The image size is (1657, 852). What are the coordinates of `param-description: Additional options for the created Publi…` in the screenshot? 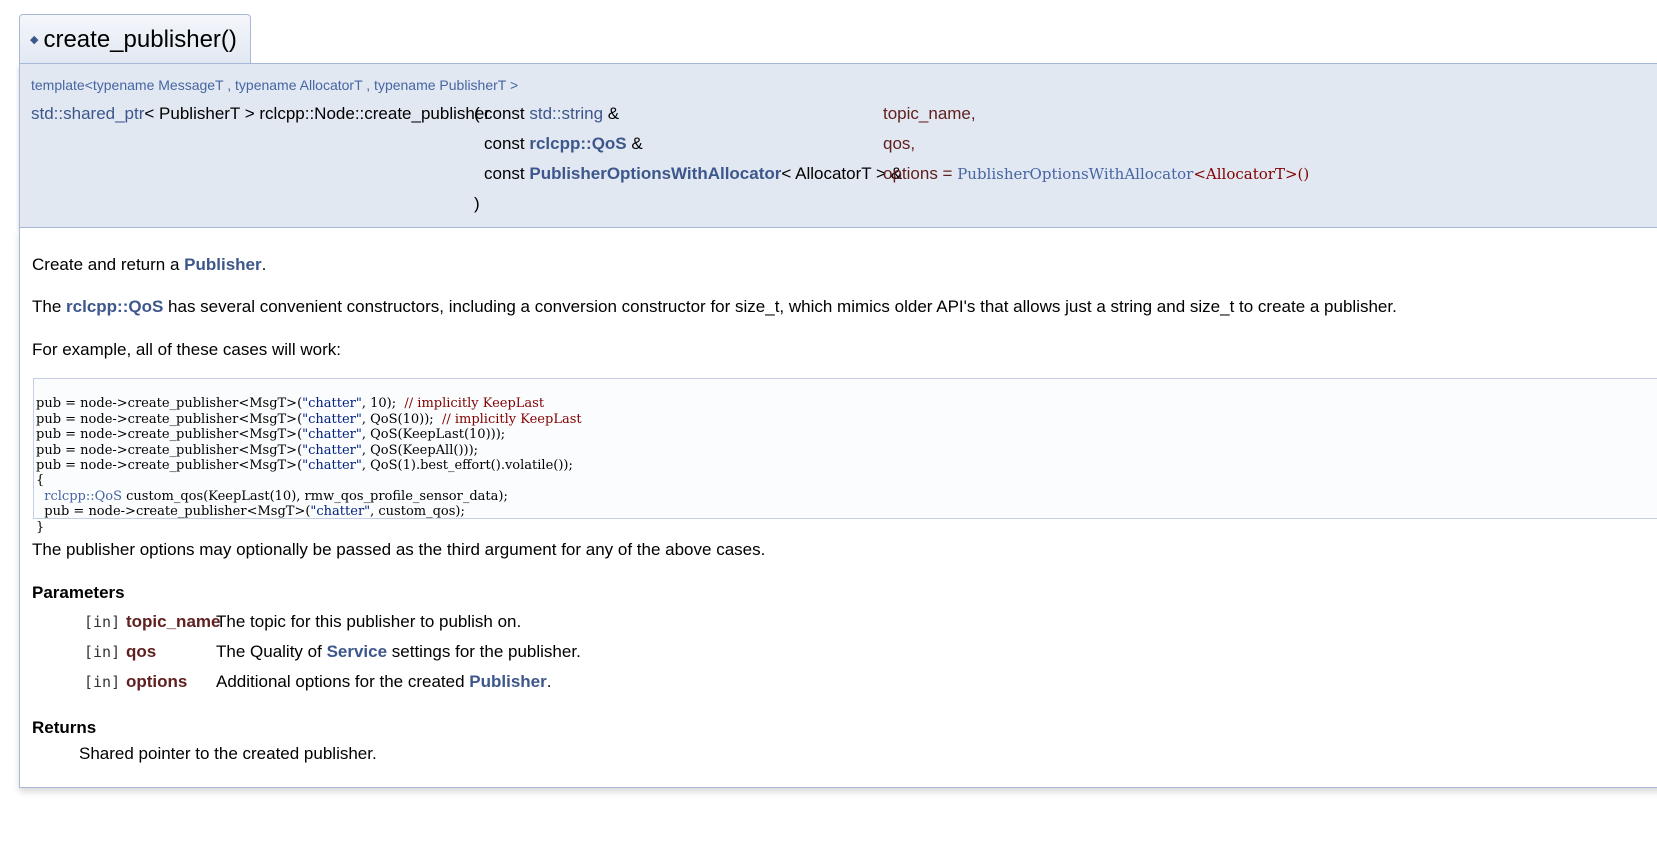 It's located at (384, 681).